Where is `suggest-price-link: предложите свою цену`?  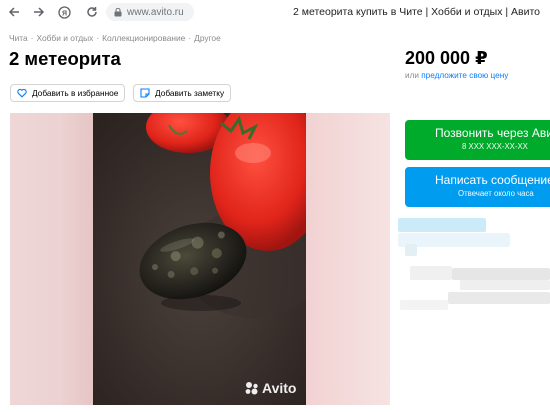
suggest-price-link: предложите свою цену is located at coordinates (464, 75).